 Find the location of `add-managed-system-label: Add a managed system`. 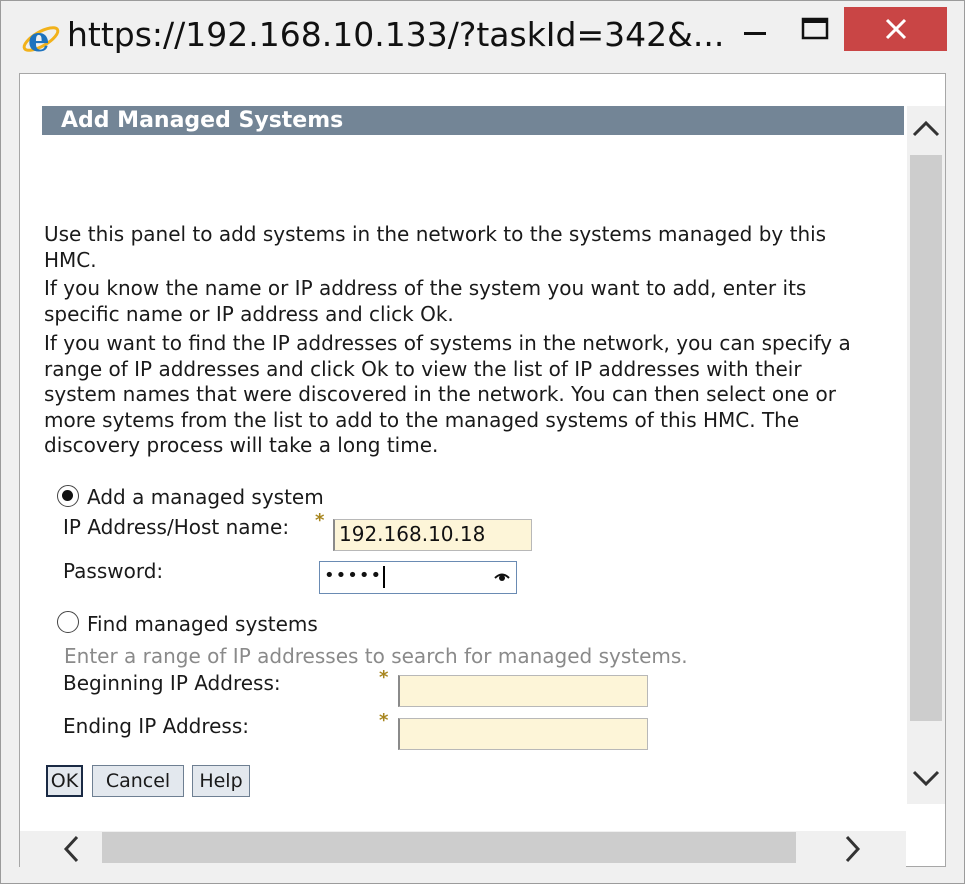

add-managed-system-label: Add a managed system is located at coordinates (205, 497).